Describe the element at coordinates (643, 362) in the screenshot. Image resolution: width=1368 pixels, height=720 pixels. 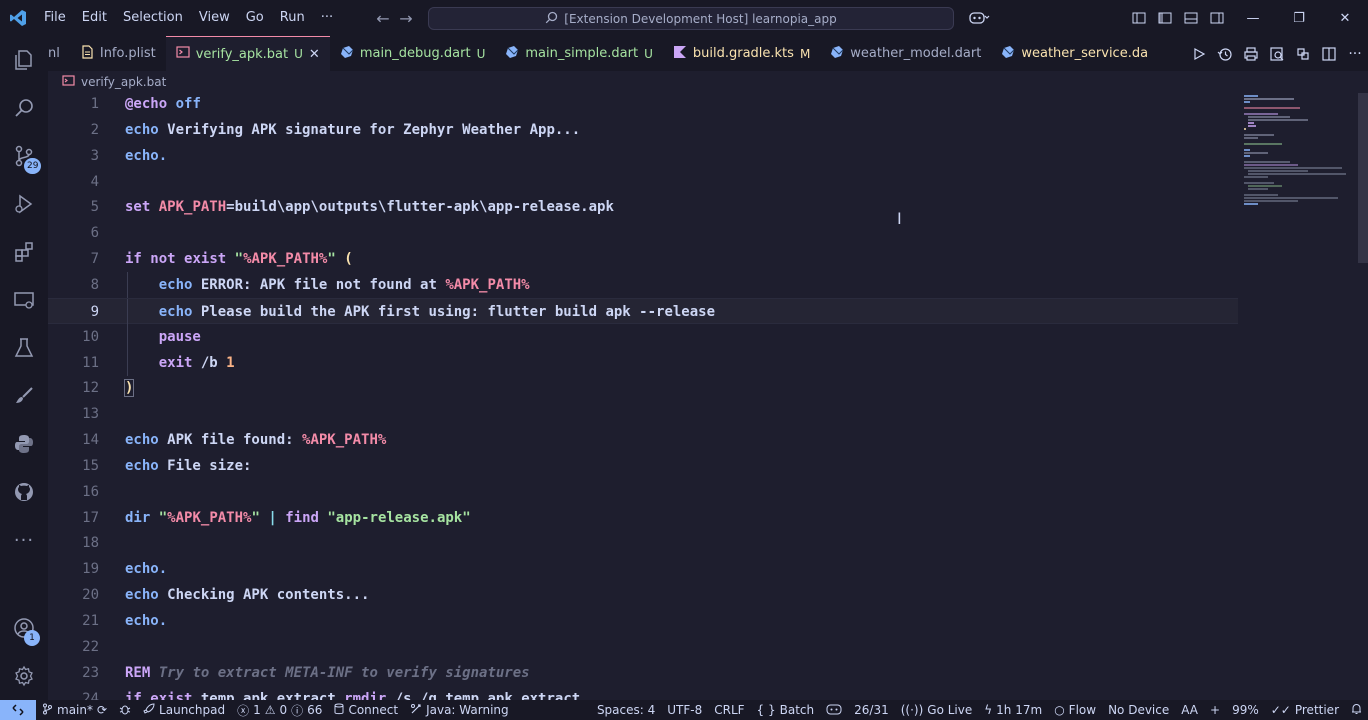
I see `code-line: 11 exit /b 1` at that location.